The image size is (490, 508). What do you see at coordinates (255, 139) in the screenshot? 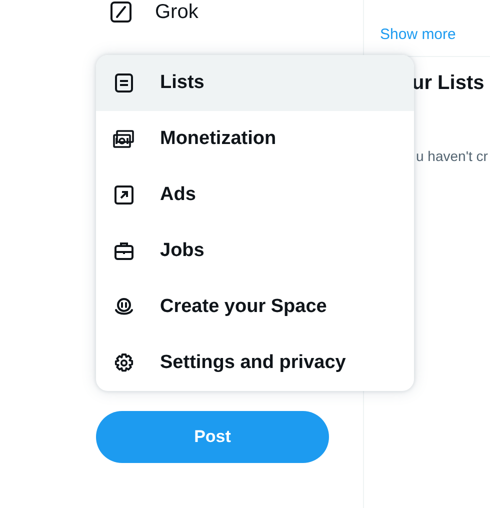
I see `menu-item: Monetization` at bounding box center [255, 139].